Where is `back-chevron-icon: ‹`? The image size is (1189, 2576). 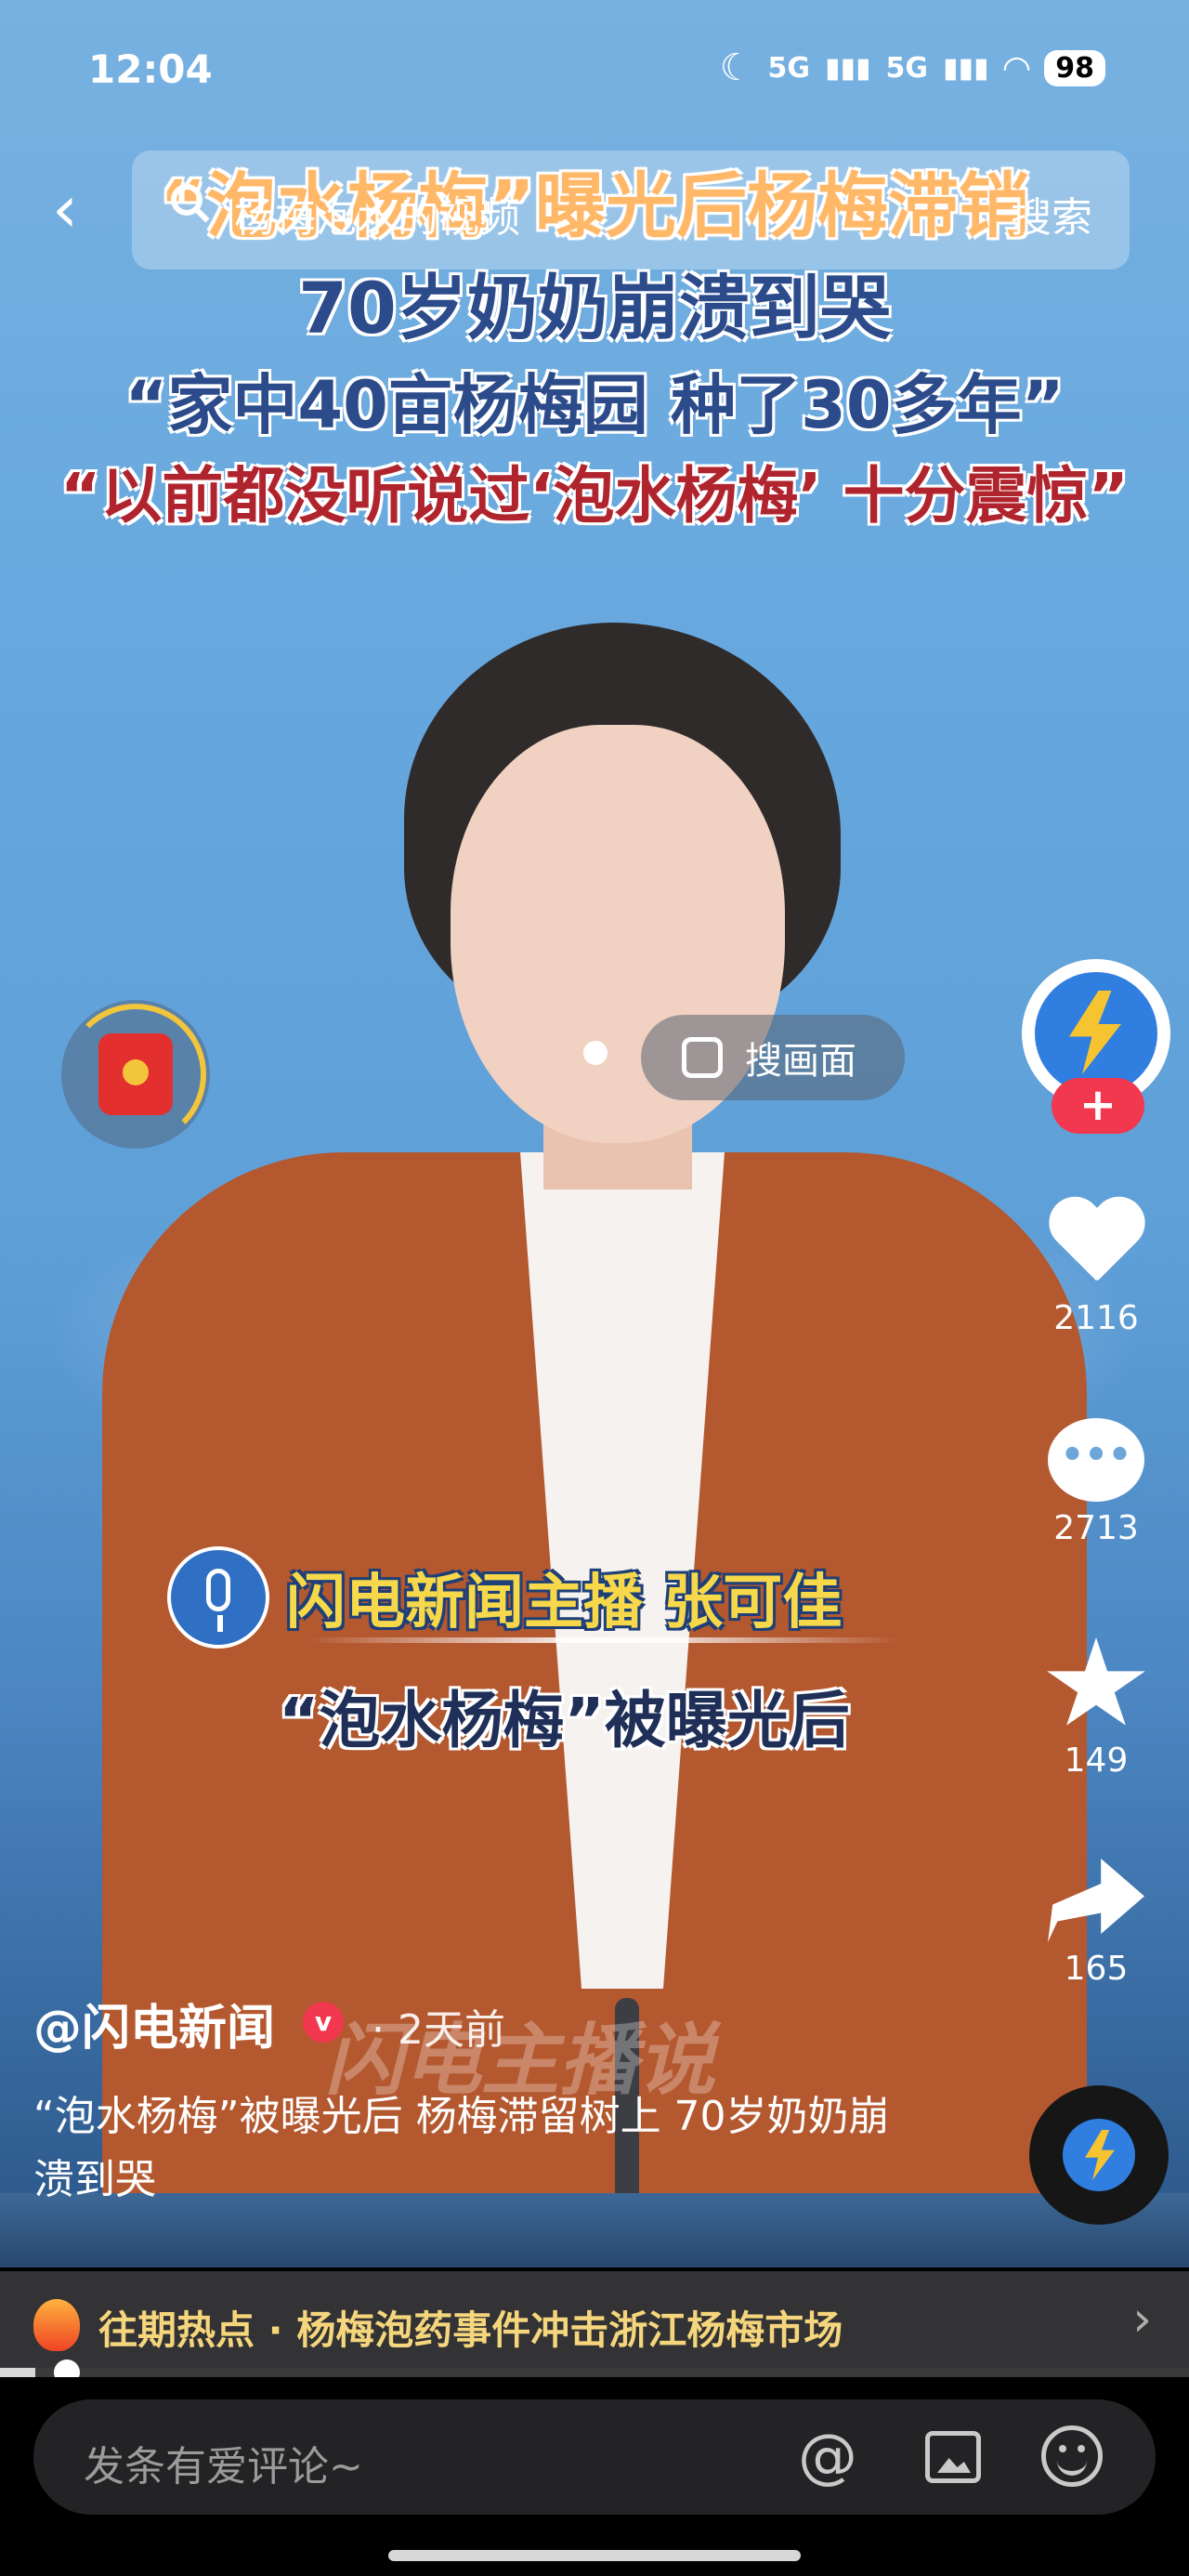 back-chevron-icon: ‹ is located at coordinates (65, 209).